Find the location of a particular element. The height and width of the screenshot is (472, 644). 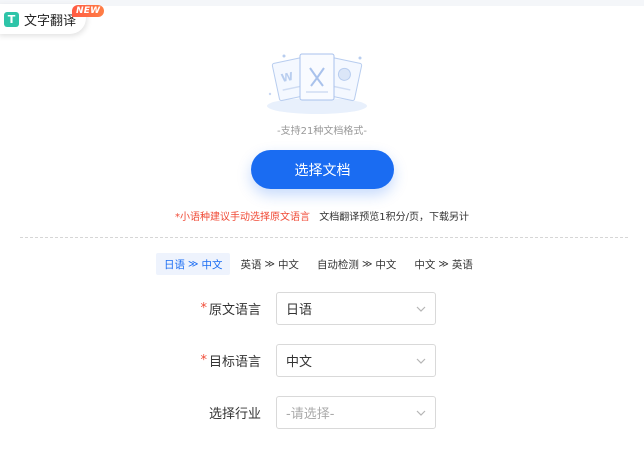

industry-row: 选择行业 -请选择- is located at coordinates (322, 412).